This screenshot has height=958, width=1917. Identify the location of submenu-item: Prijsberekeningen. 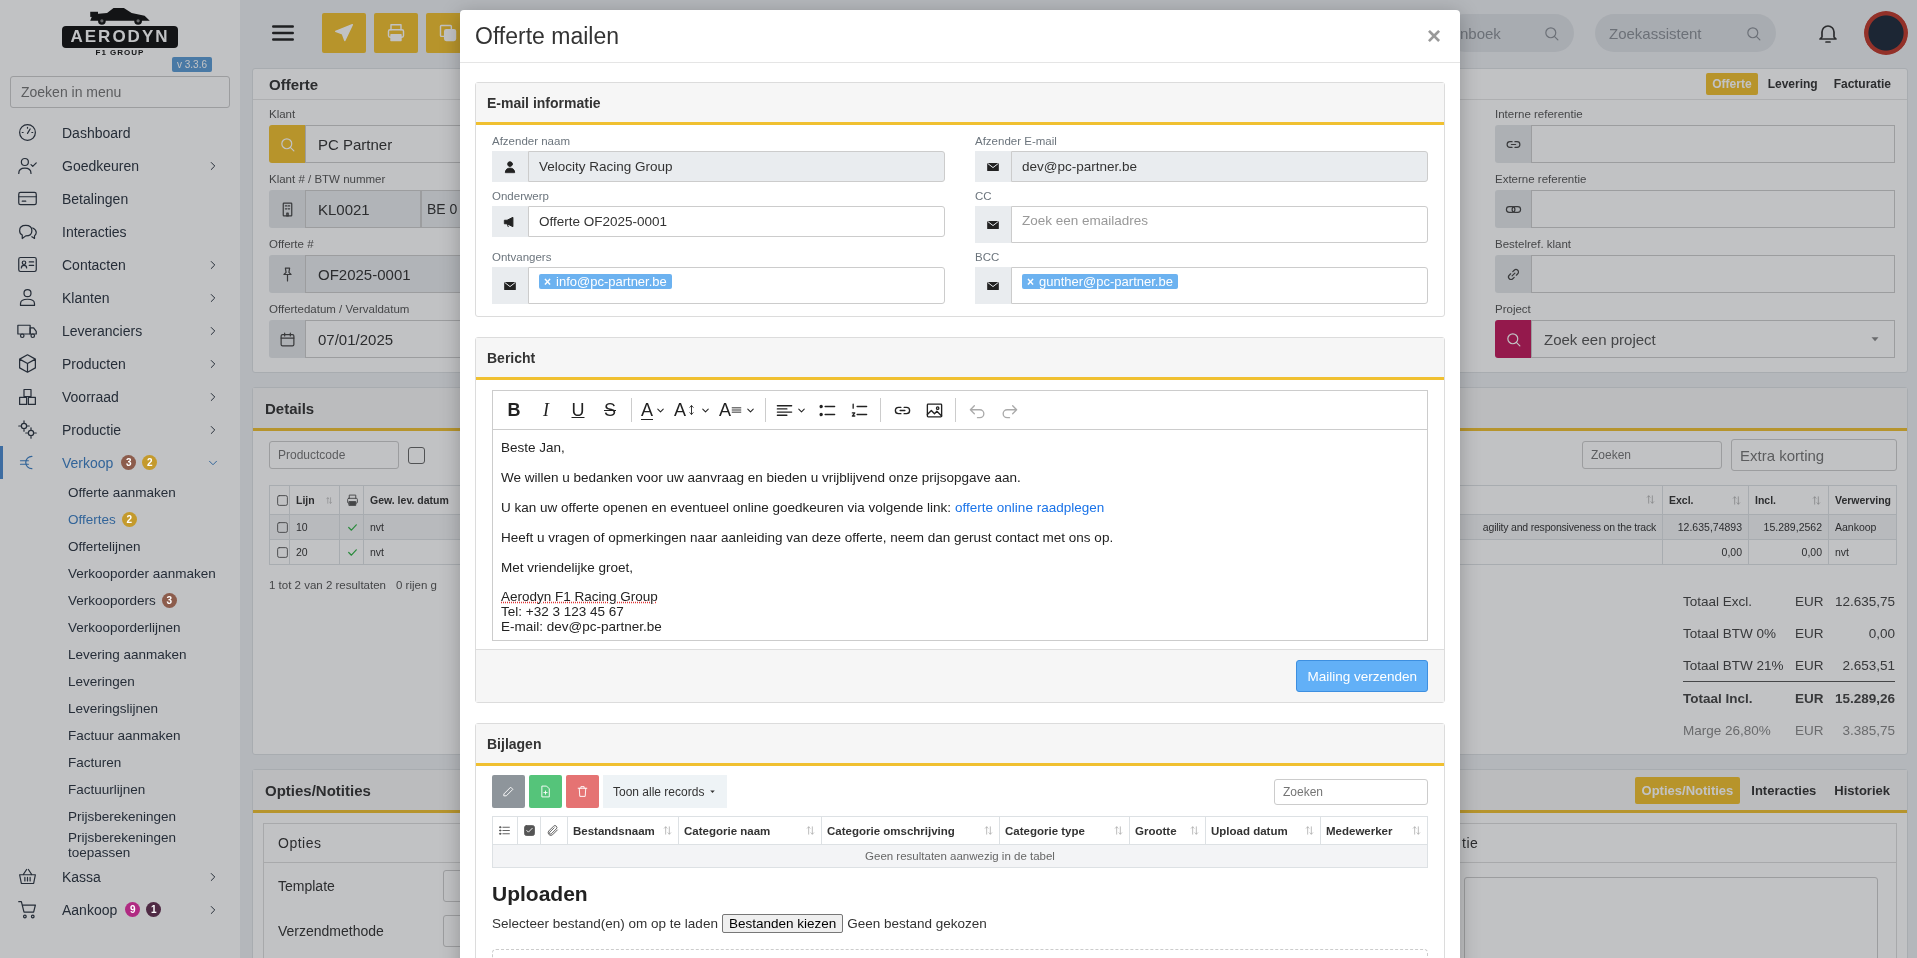
(120, 816).